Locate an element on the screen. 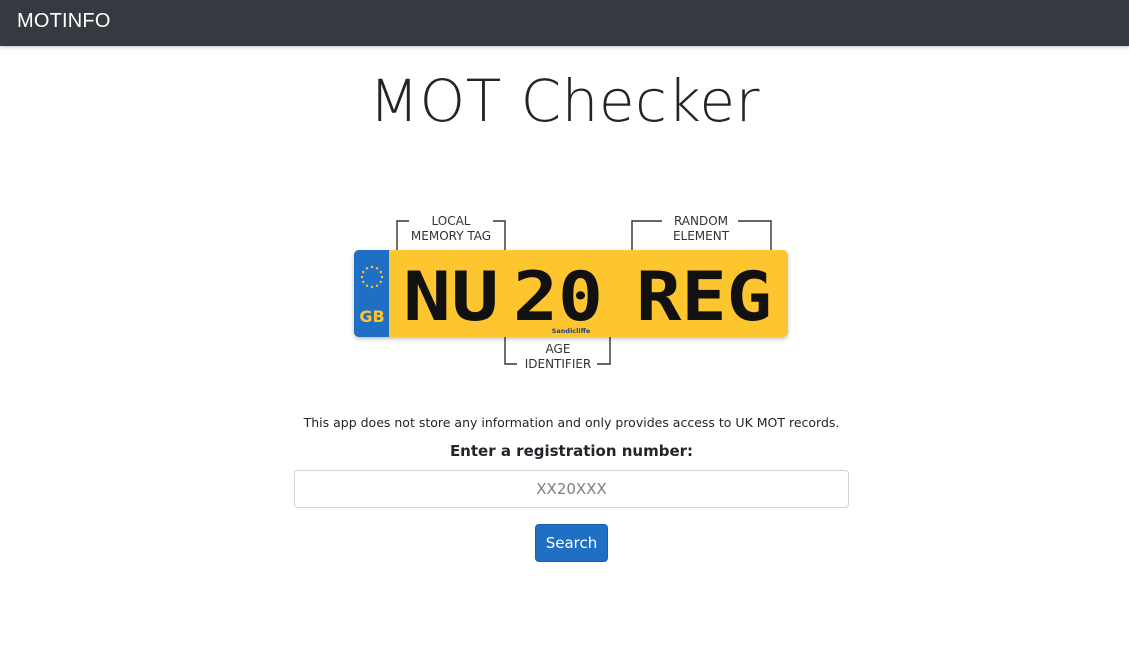  local-memory-tag-label-line2: MEMORY TAG is located at coordinates (451, 236).